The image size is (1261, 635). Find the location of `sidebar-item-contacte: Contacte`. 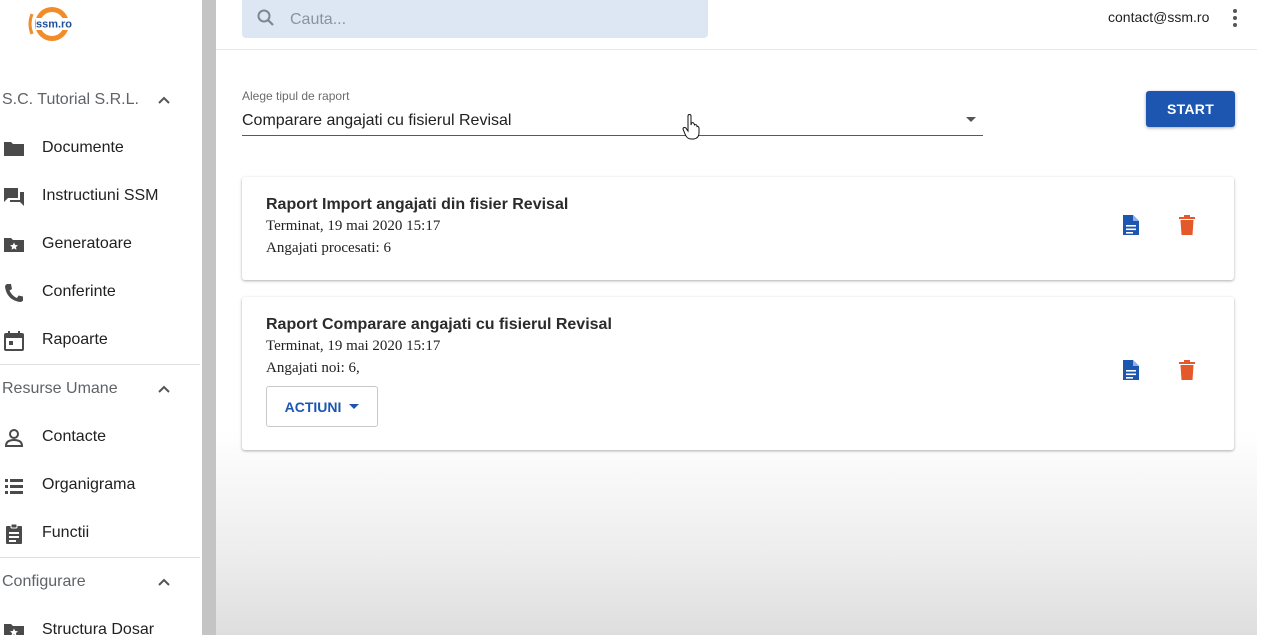

sidebar-item-contacte: Contacte is located at coordinates (100, 437).